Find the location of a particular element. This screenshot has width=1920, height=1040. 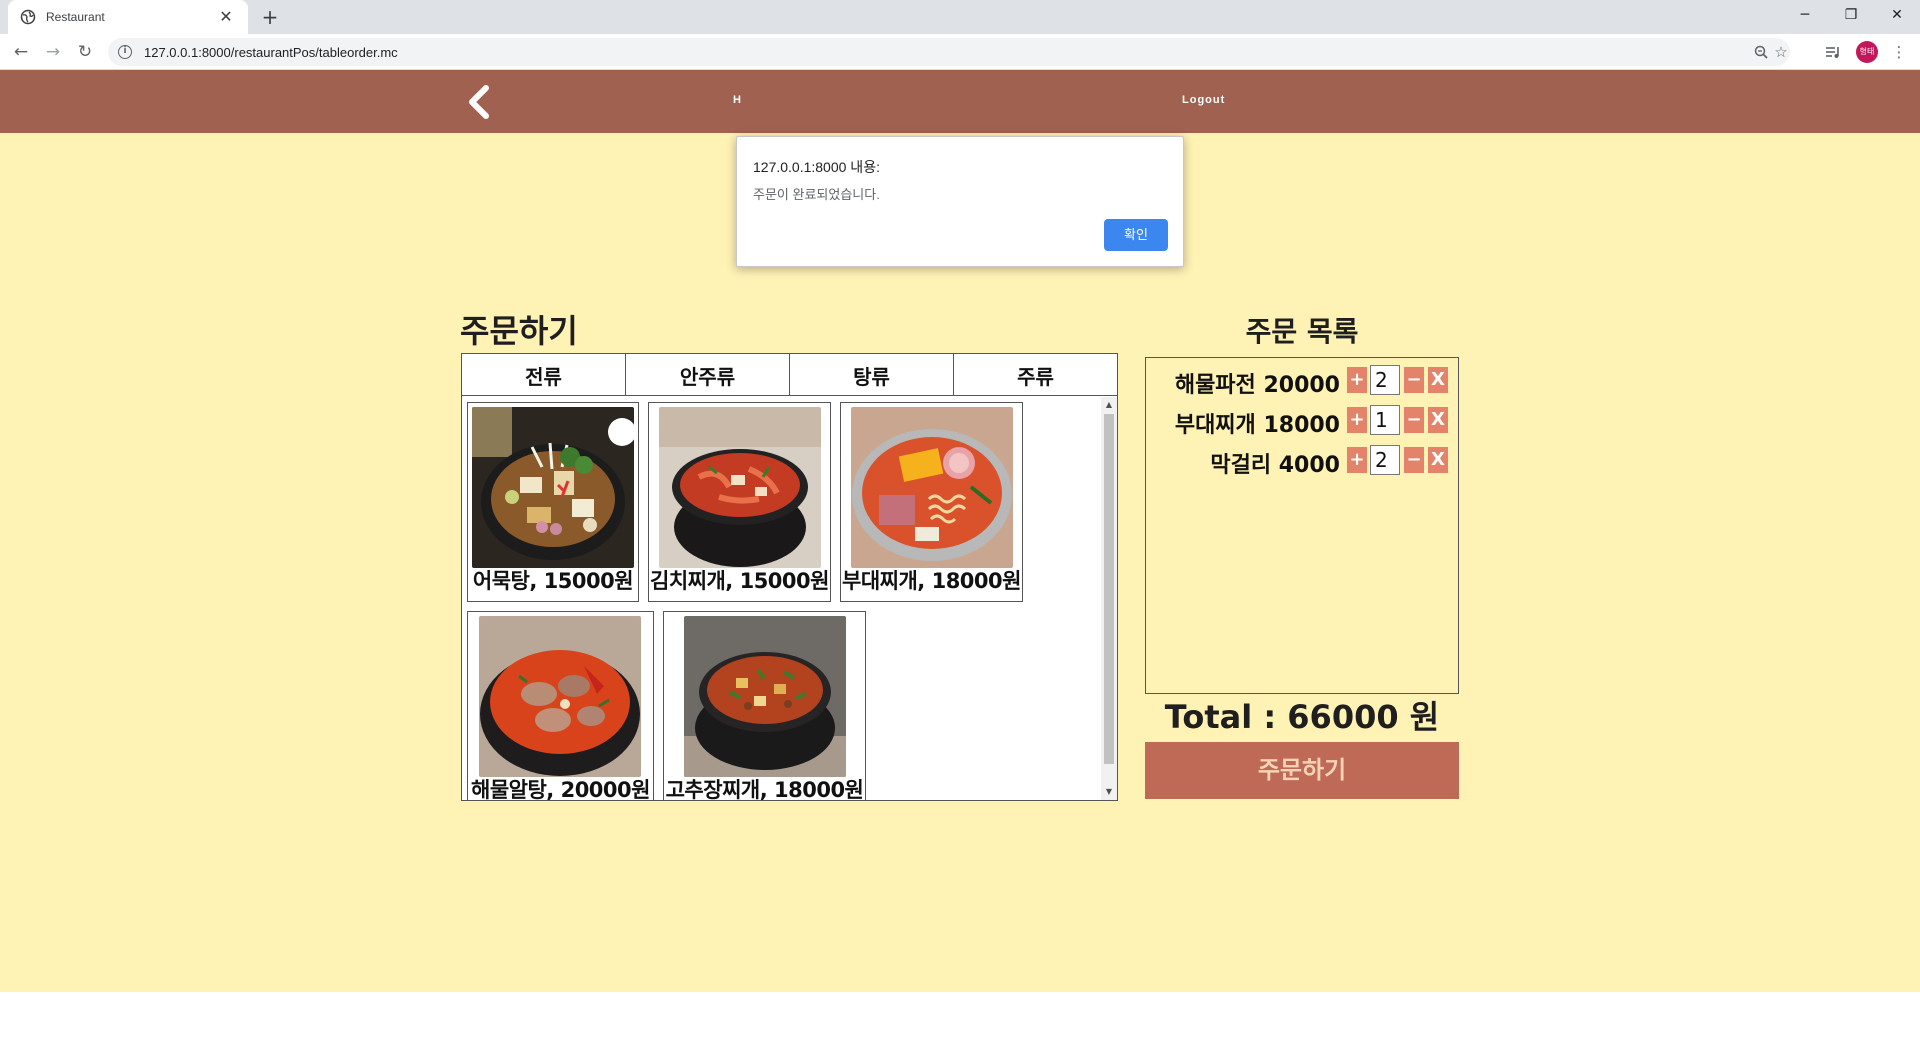

order-list-title: 주문 목록 is located at coordinates (1302, 331).